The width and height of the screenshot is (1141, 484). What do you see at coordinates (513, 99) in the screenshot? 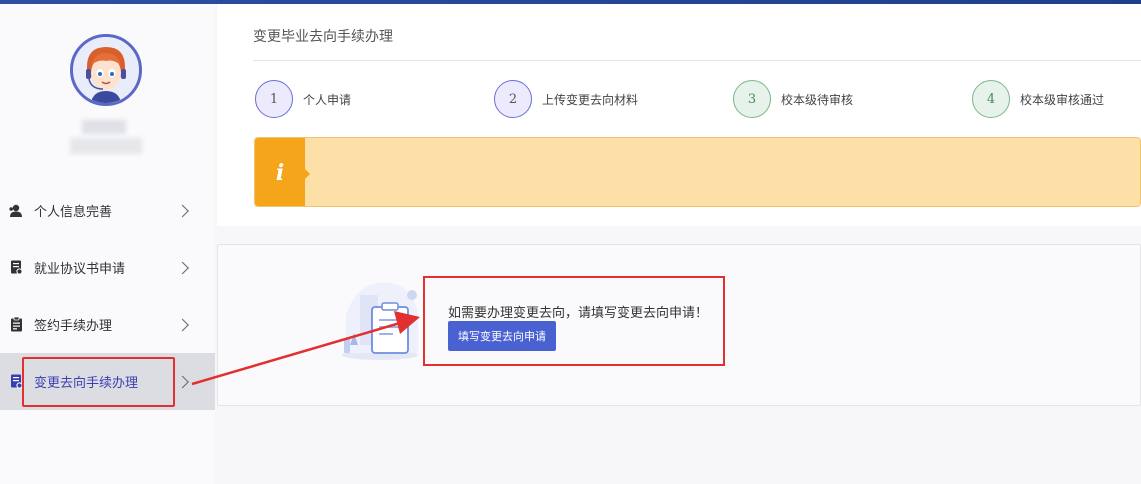
I see `step-number: 2` at bounding box center [513, 99].